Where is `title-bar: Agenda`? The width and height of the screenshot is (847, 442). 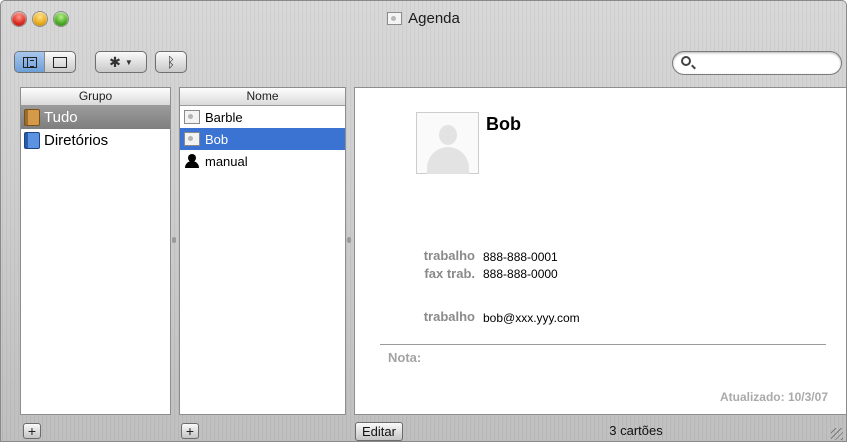 title-bar: Agenda is located at coordinates (423, 20).